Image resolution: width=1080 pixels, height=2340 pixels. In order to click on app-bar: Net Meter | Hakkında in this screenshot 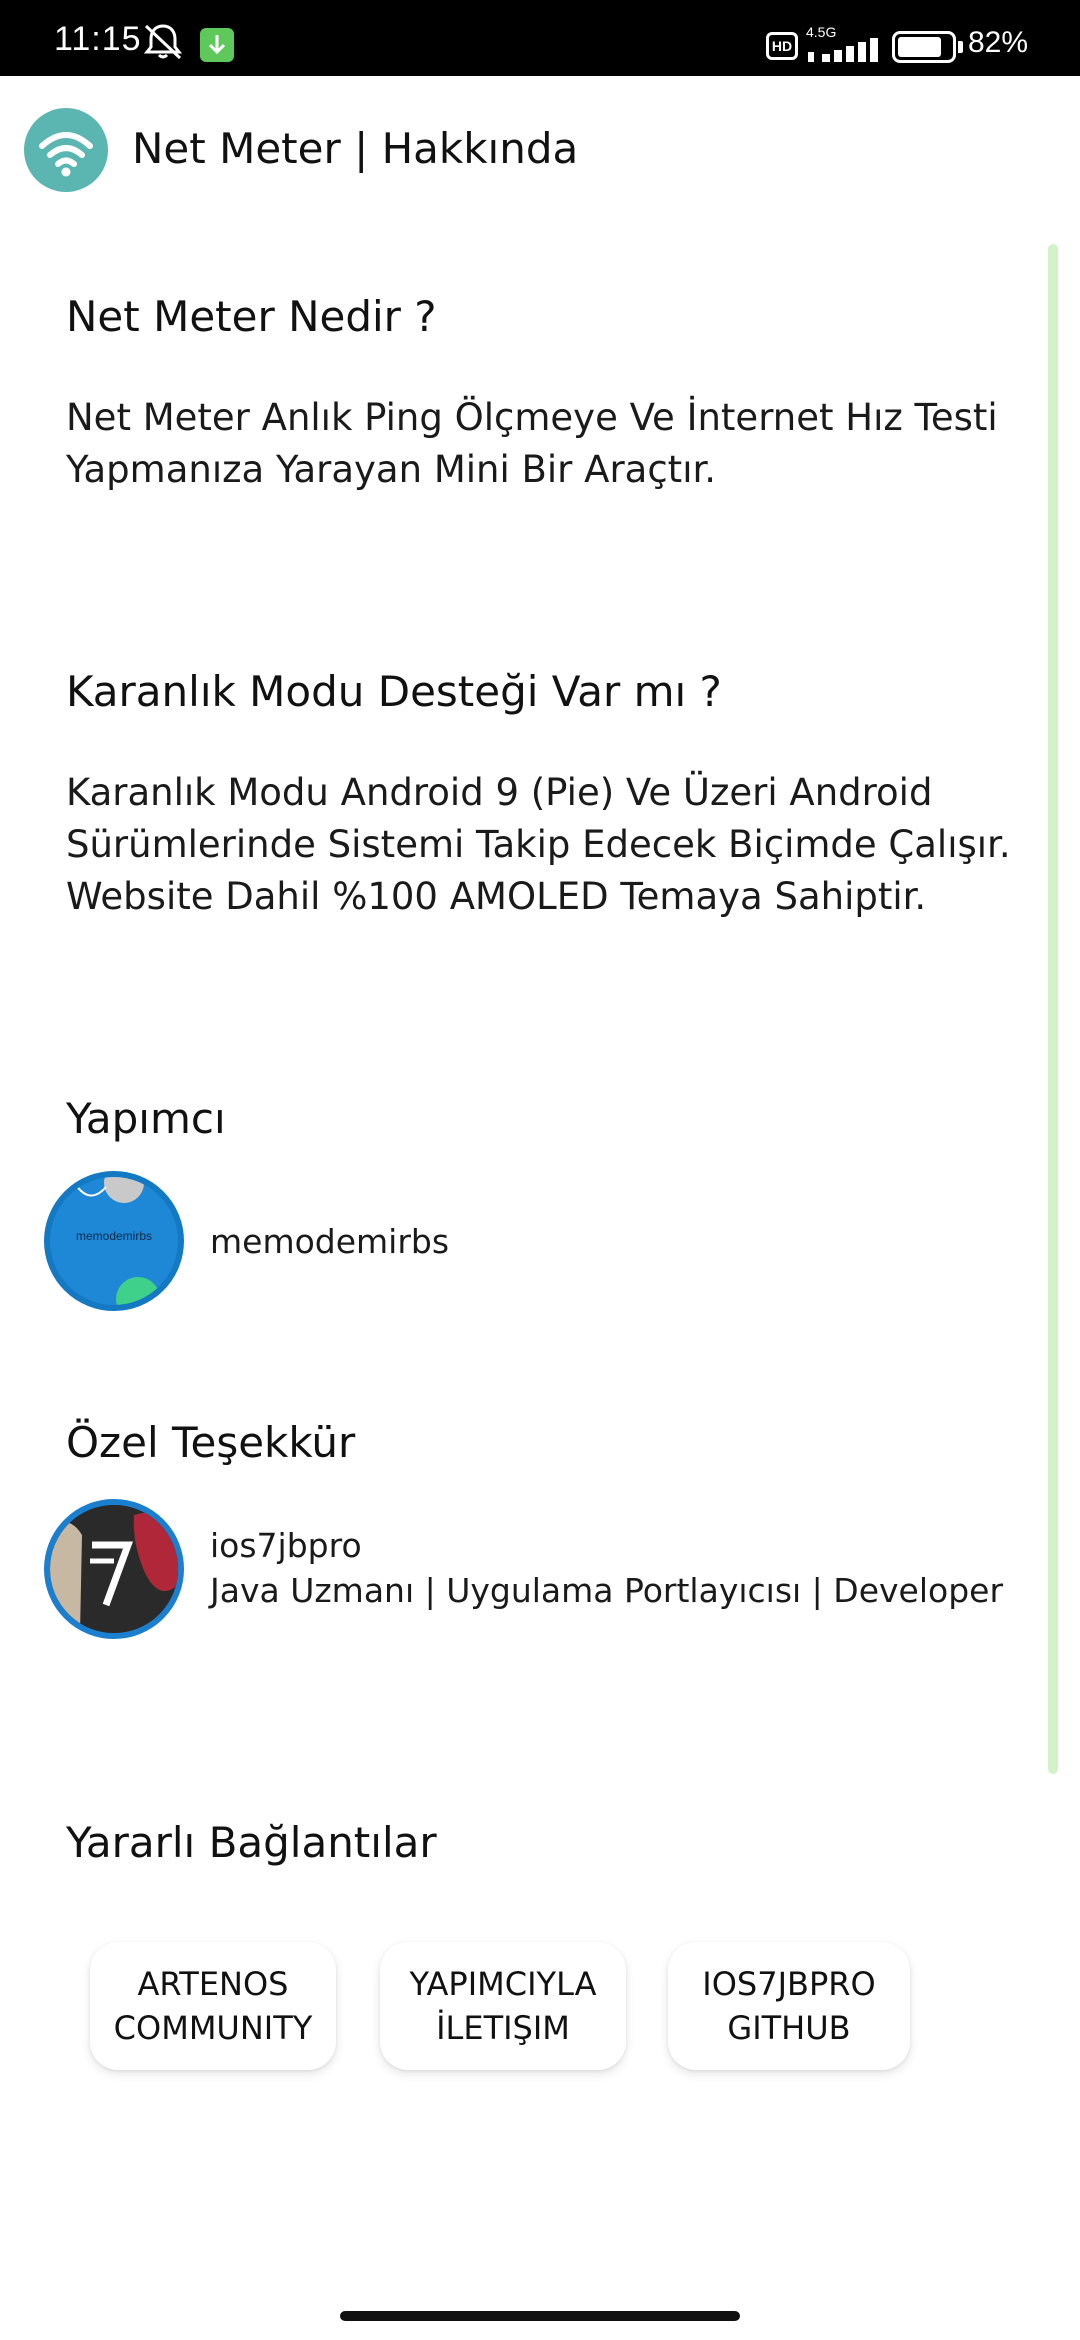, I will do `click(540, 151)`.